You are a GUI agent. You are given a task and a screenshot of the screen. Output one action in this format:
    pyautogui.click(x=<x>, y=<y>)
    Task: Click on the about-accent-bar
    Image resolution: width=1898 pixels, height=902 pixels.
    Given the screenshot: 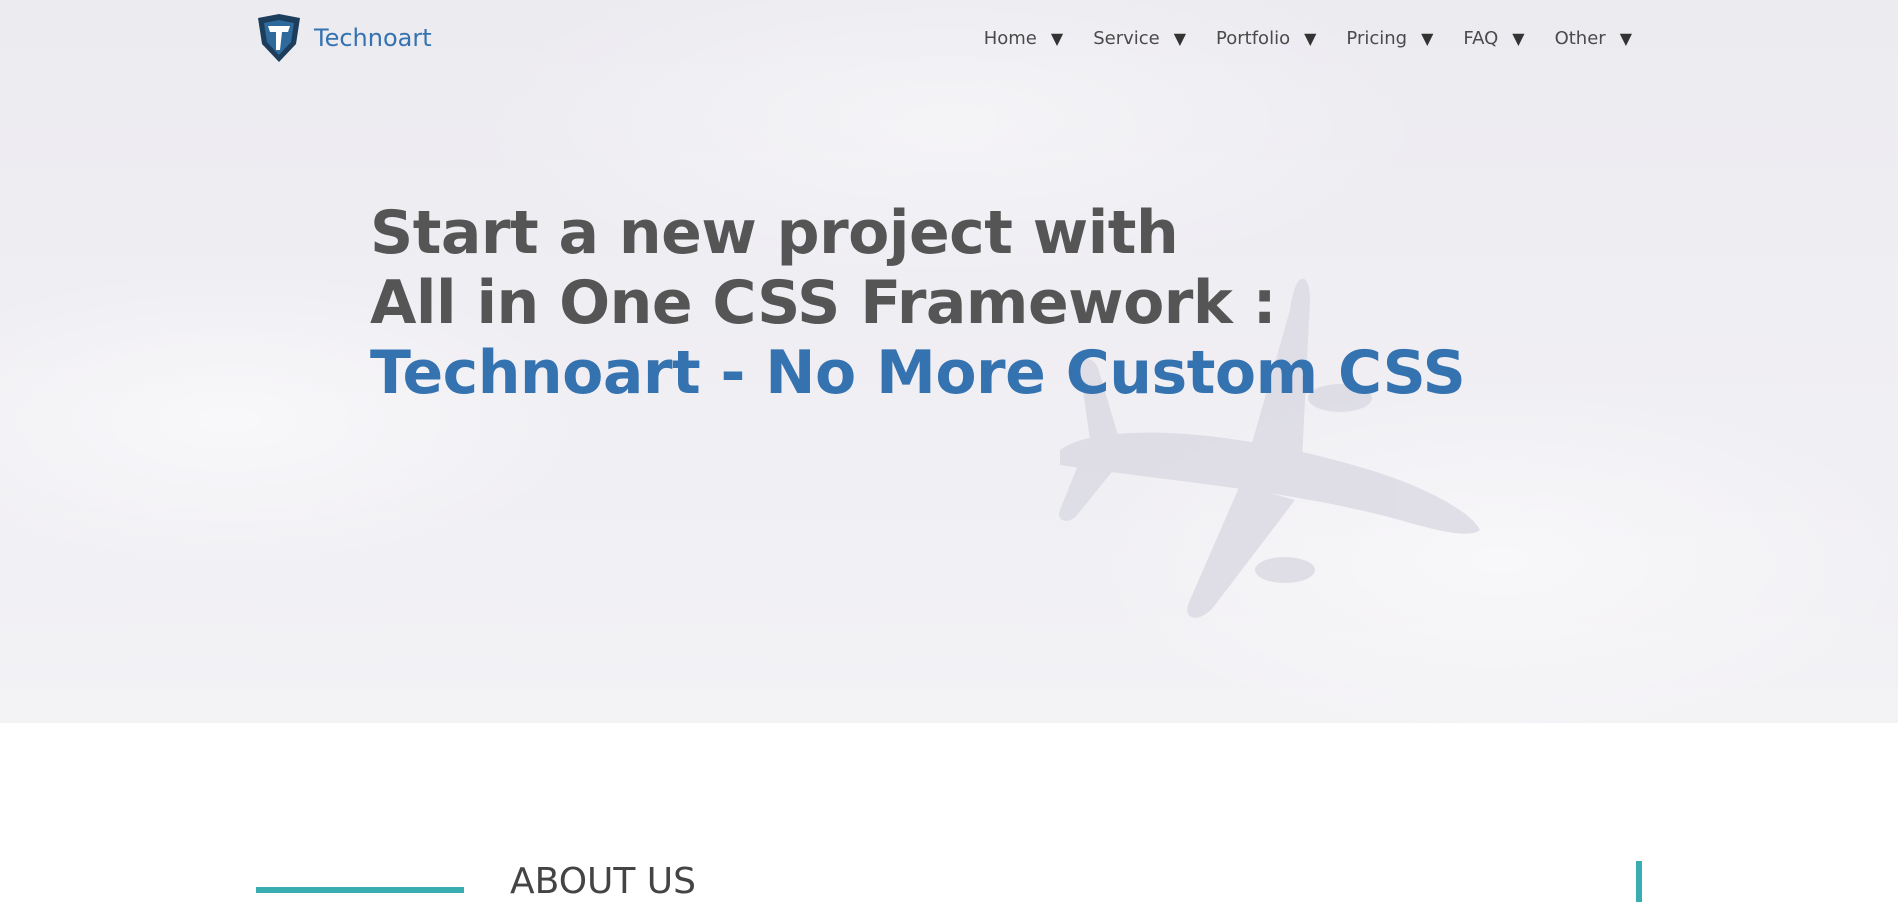 What is the action you would take?
    pyautogui.click(x=1639, y=881)
    